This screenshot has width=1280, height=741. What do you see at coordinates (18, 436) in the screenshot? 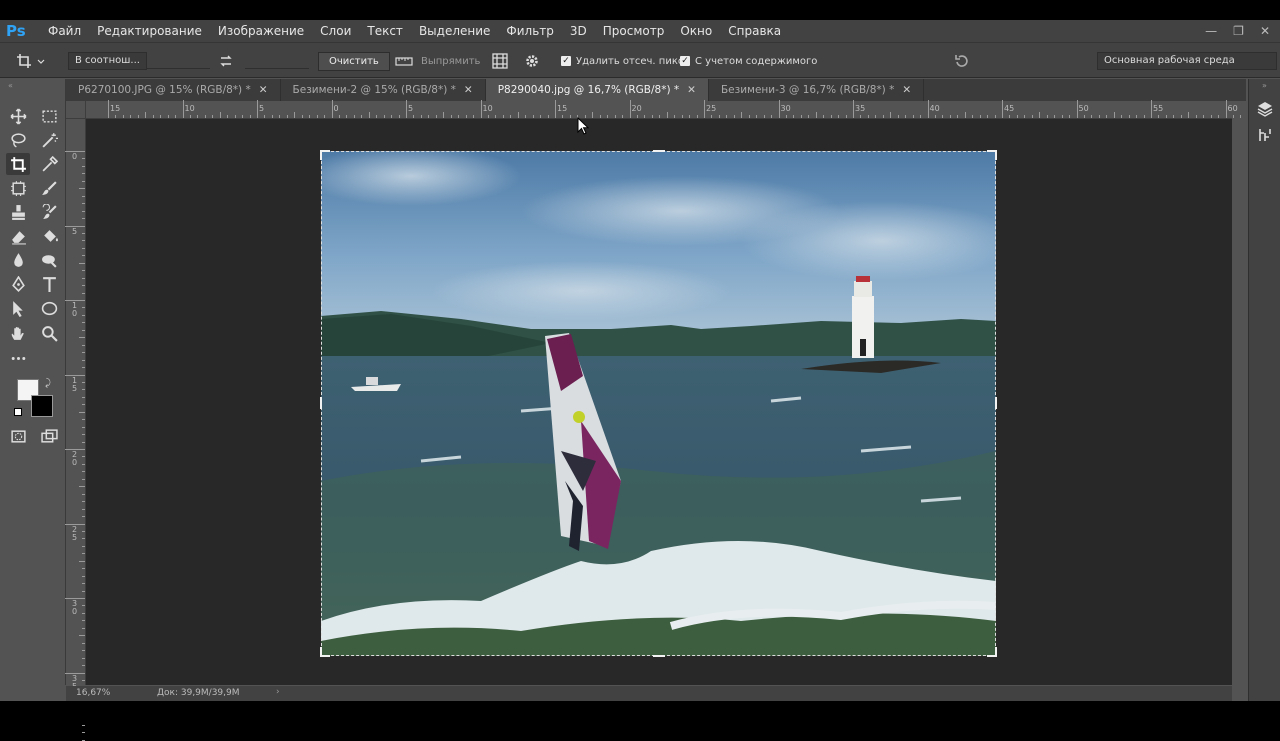
I see `quick-mask-icon` at bounding box center [18, 436].